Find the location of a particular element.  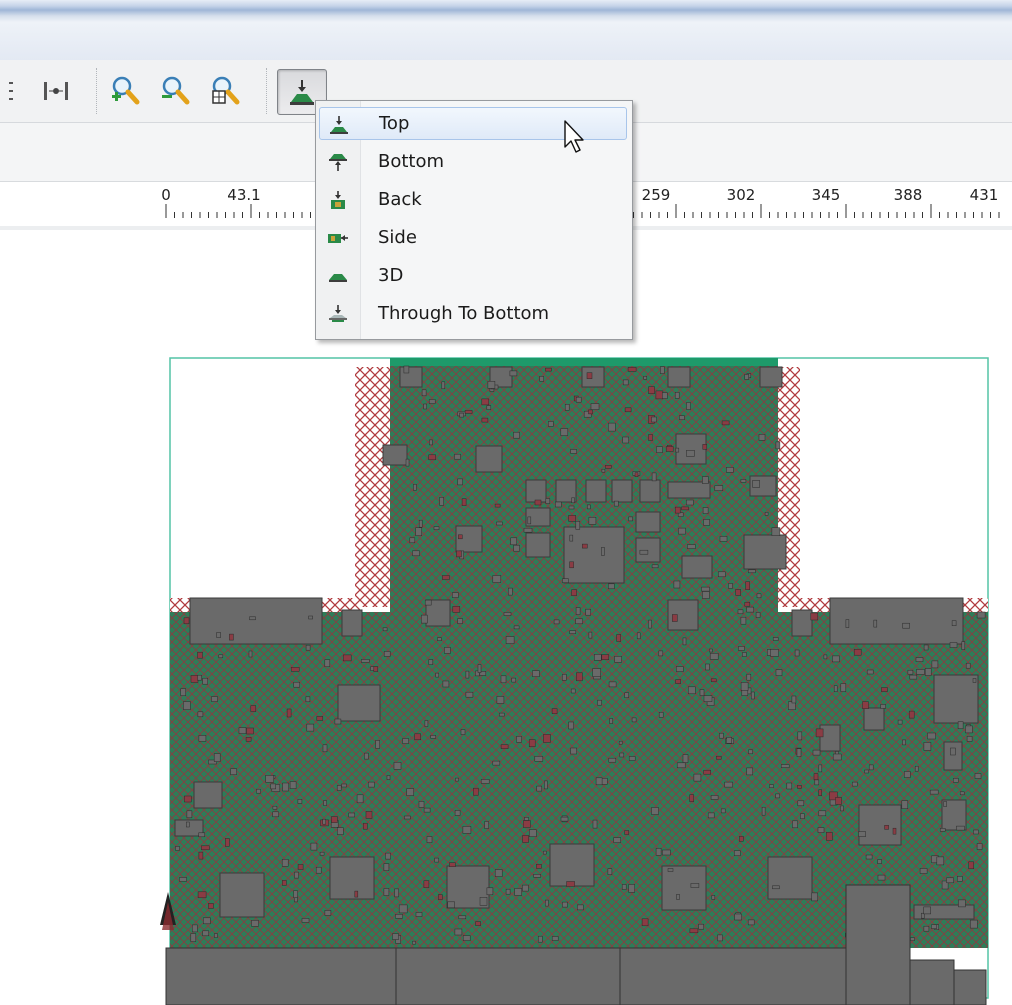

ruler-label: 43.1 is located at coordinates (244, 195).